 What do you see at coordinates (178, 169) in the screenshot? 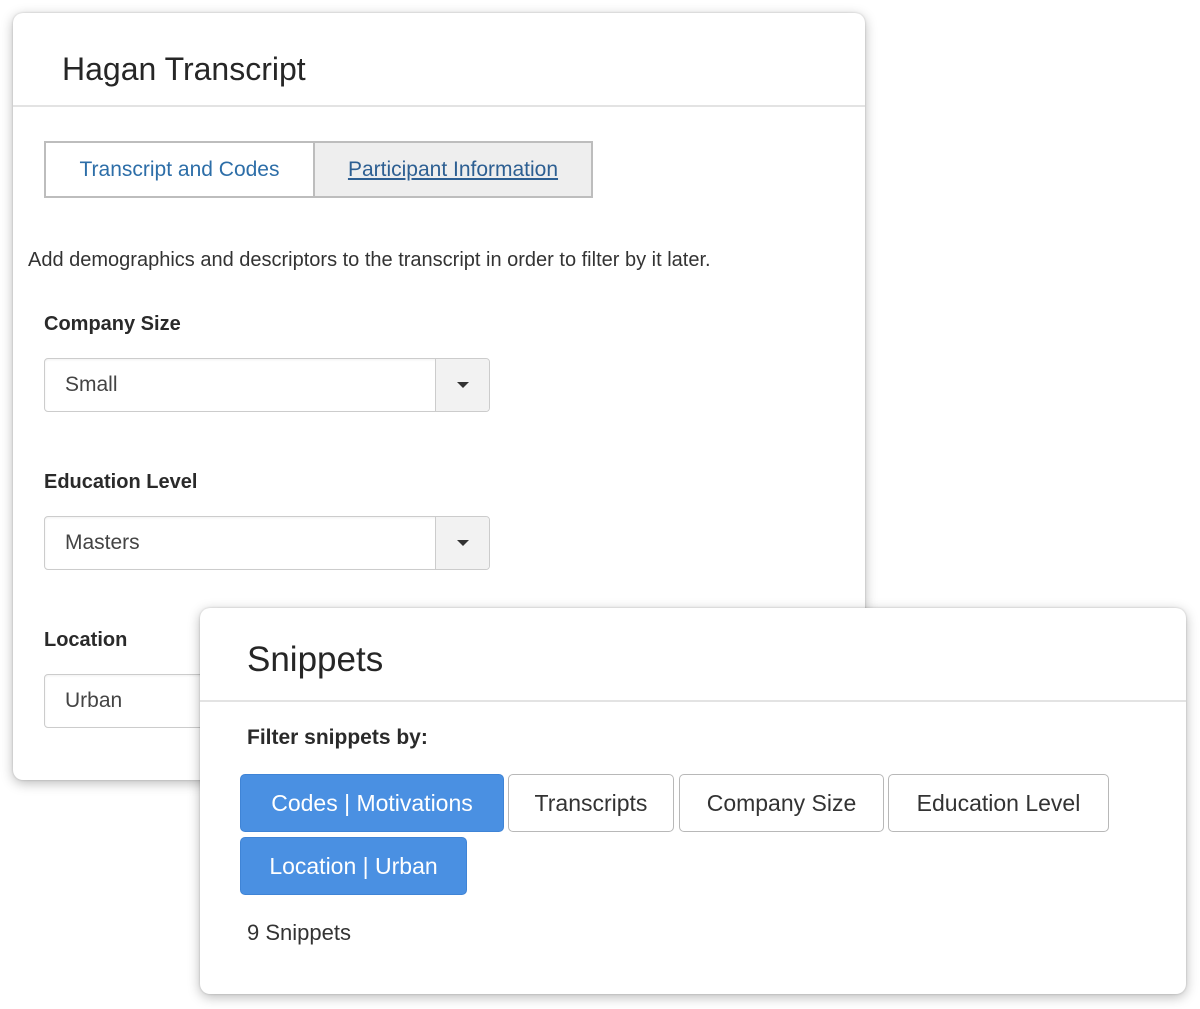
I see `tab-transcript-and-codes: Transcript and Codes` at bounding box center [178, 169].